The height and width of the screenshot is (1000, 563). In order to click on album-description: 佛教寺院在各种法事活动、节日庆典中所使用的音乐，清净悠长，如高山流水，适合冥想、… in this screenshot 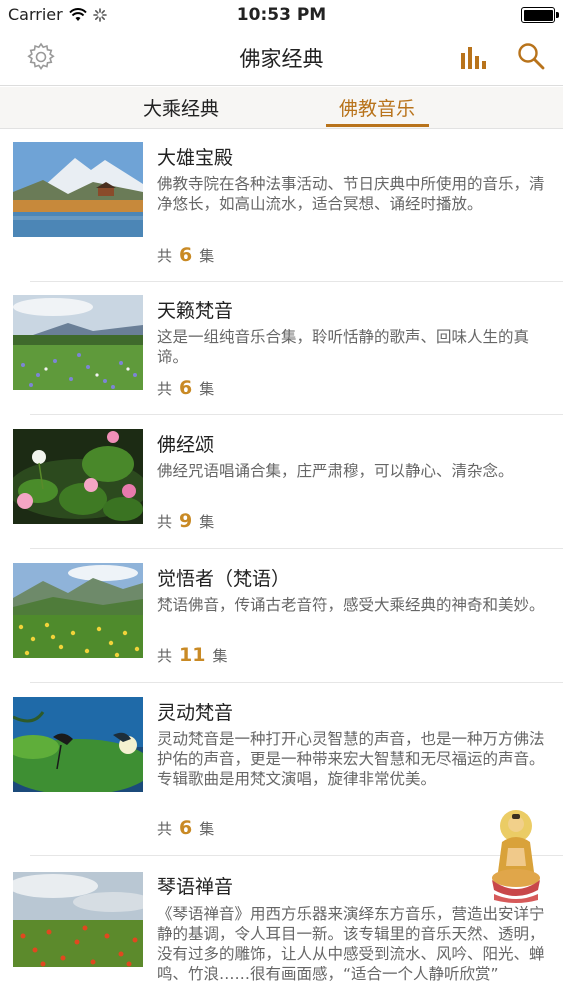, I will do `click(351, 194)`.